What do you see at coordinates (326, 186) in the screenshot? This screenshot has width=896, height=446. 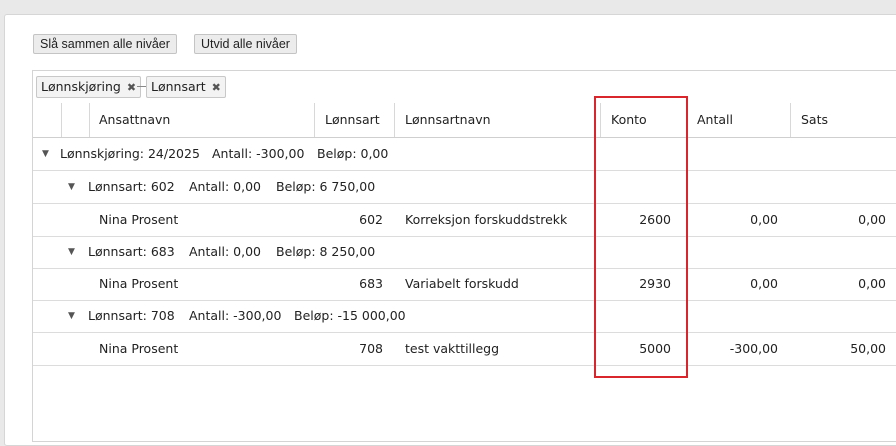 I see `group-belop: Beløp: 6 750,00` at bounding box center [326, 186].